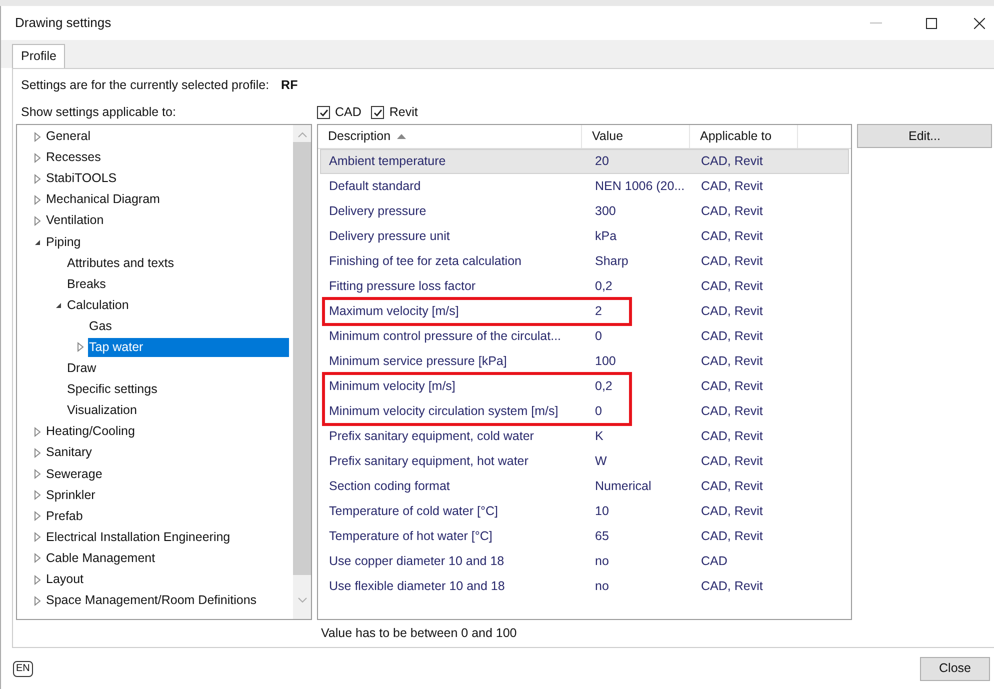 The image size is (994, 689). What do you see at coordinates (63, 23) in the screenshot?
I see `window-title: Drawing settings` at bounding box center [63, 23].